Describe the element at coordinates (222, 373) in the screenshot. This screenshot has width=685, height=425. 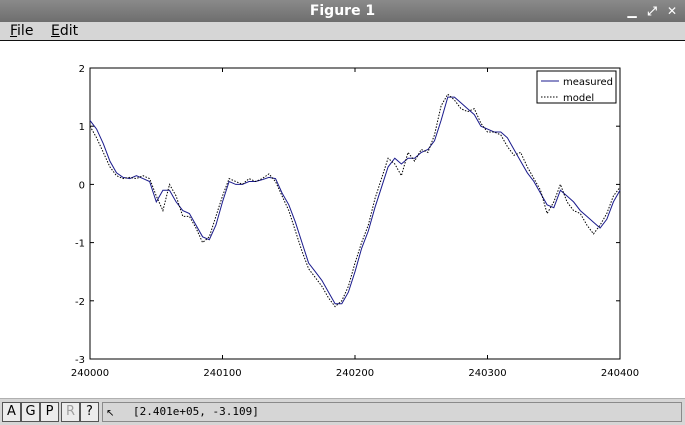
I see `x-tick-label: 240100` at that location.